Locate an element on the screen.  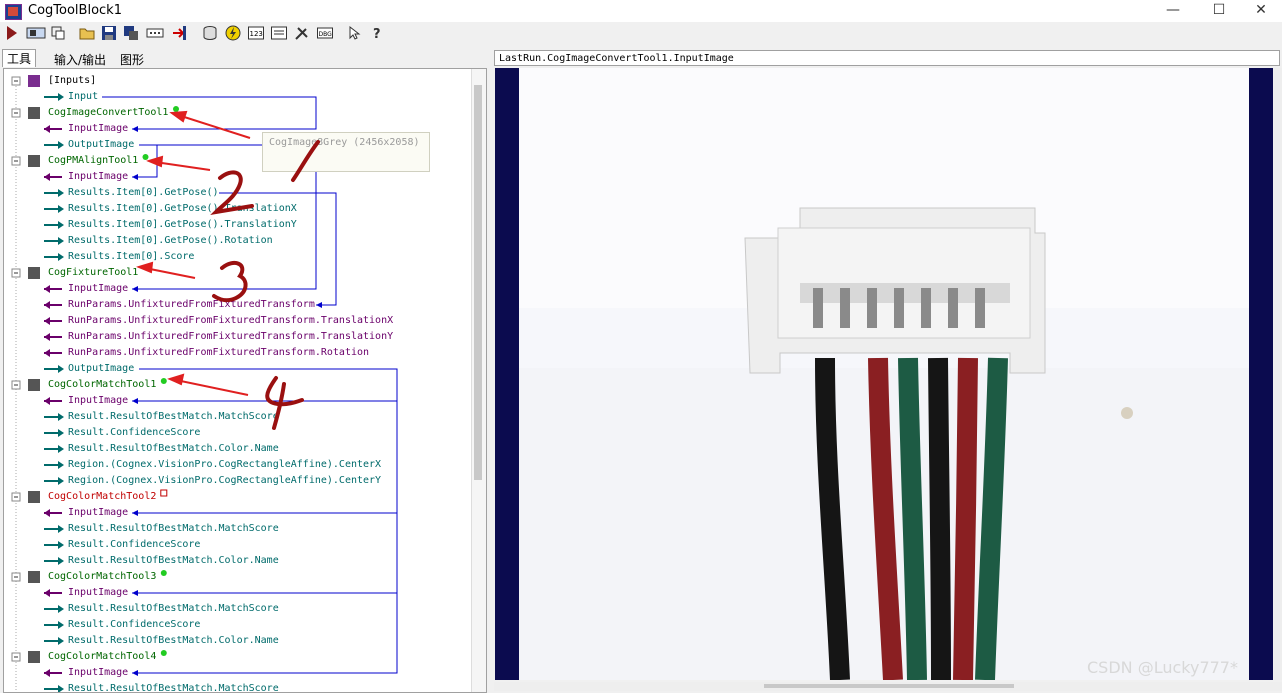
123-icon: 123 is located at coordinates (256, 33).